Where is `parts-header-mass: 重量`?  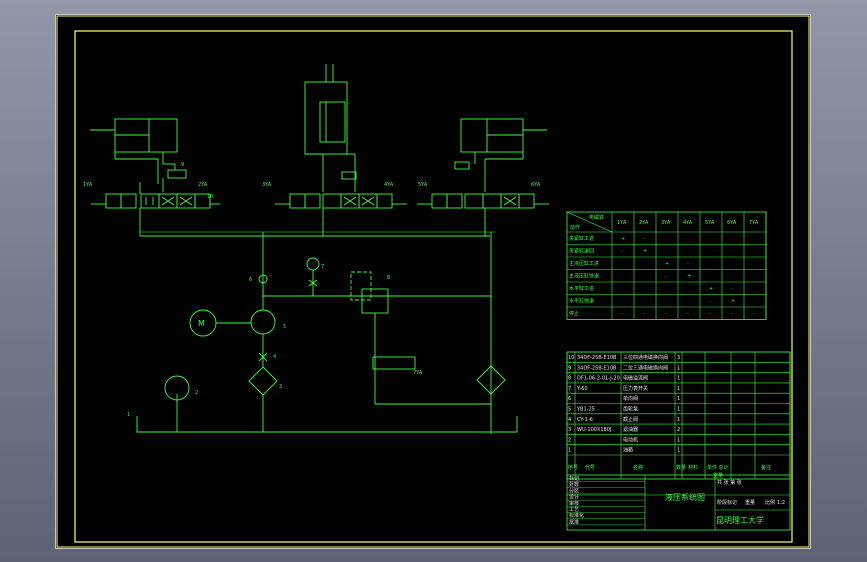
parts-header-mass: 重量 is located at coordinates (718, 475).